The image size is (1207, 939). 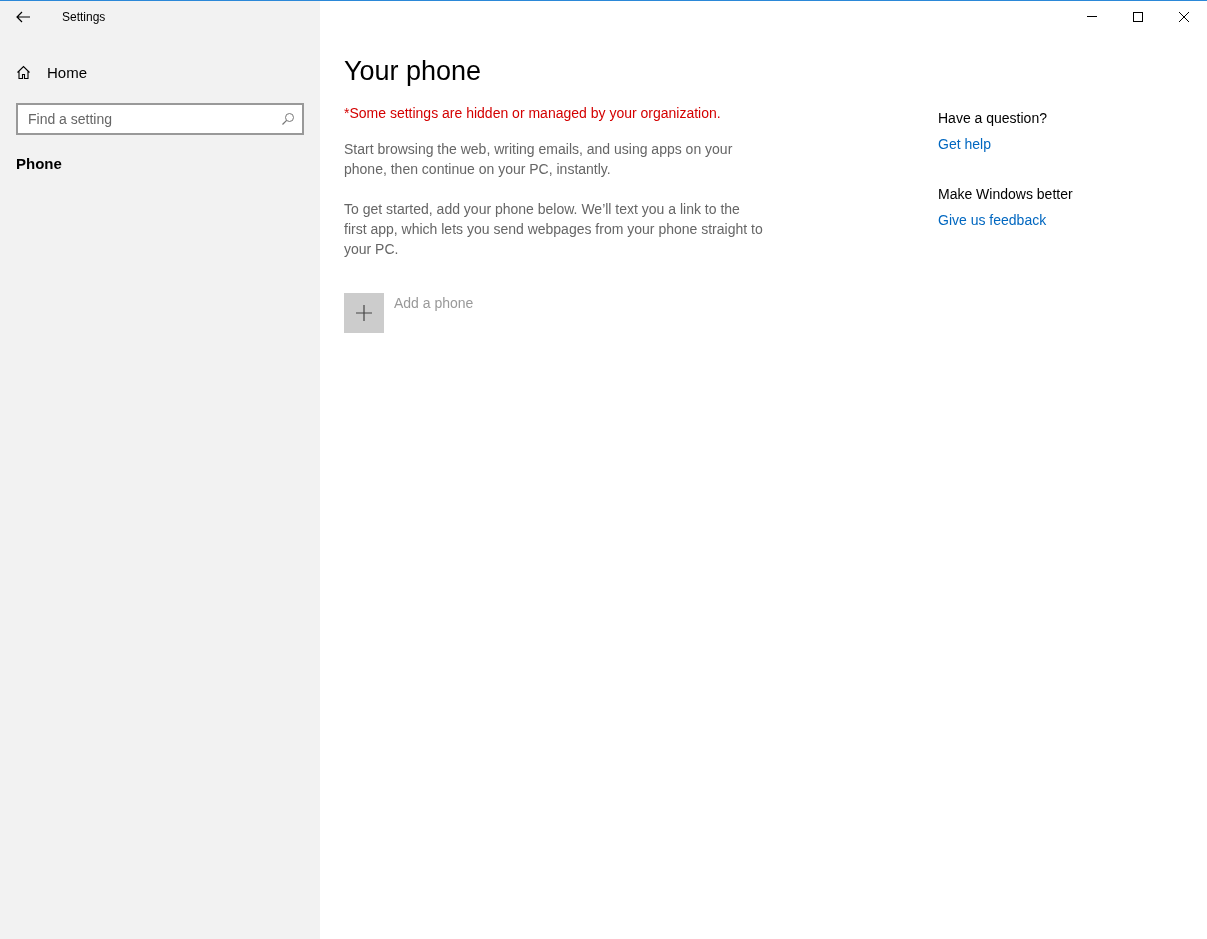 I want to click on maximize-icon, so click(x=1138, y=16).